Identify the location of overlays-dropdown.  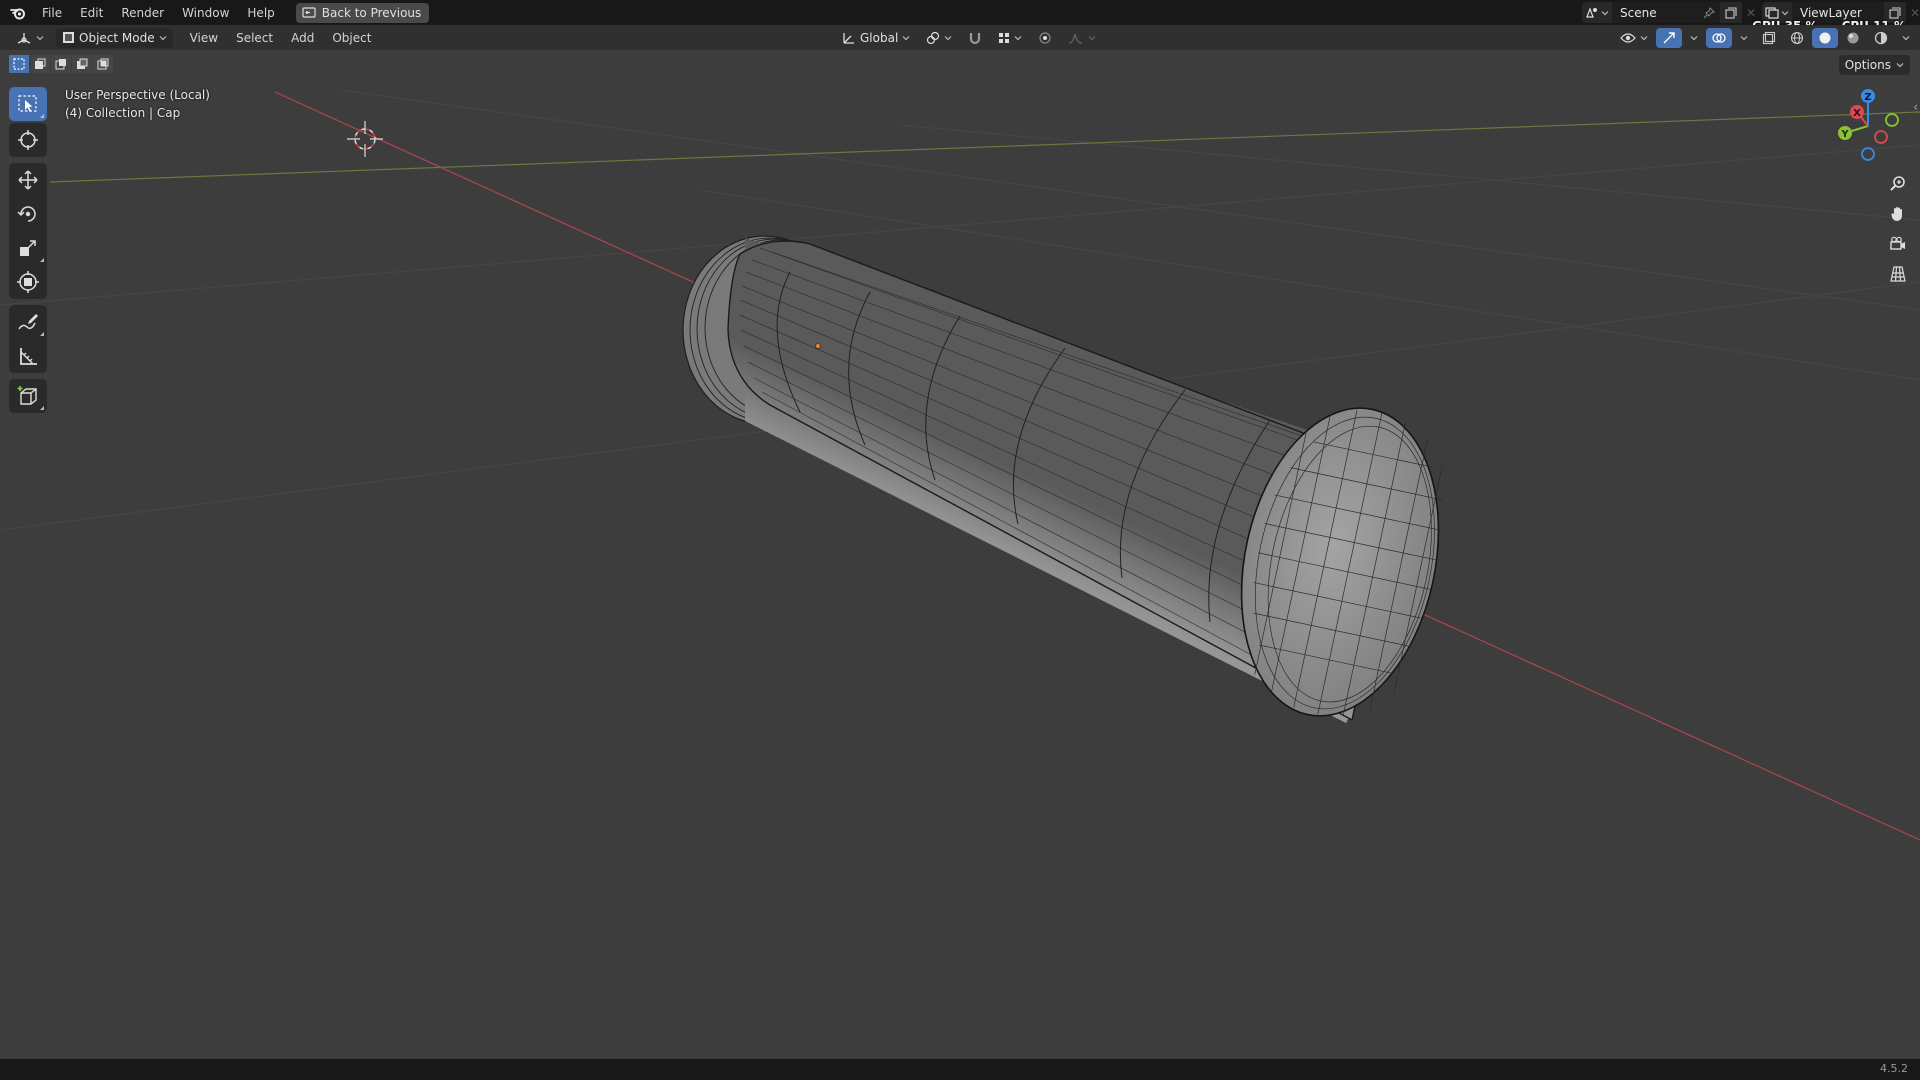
(1744, 38).